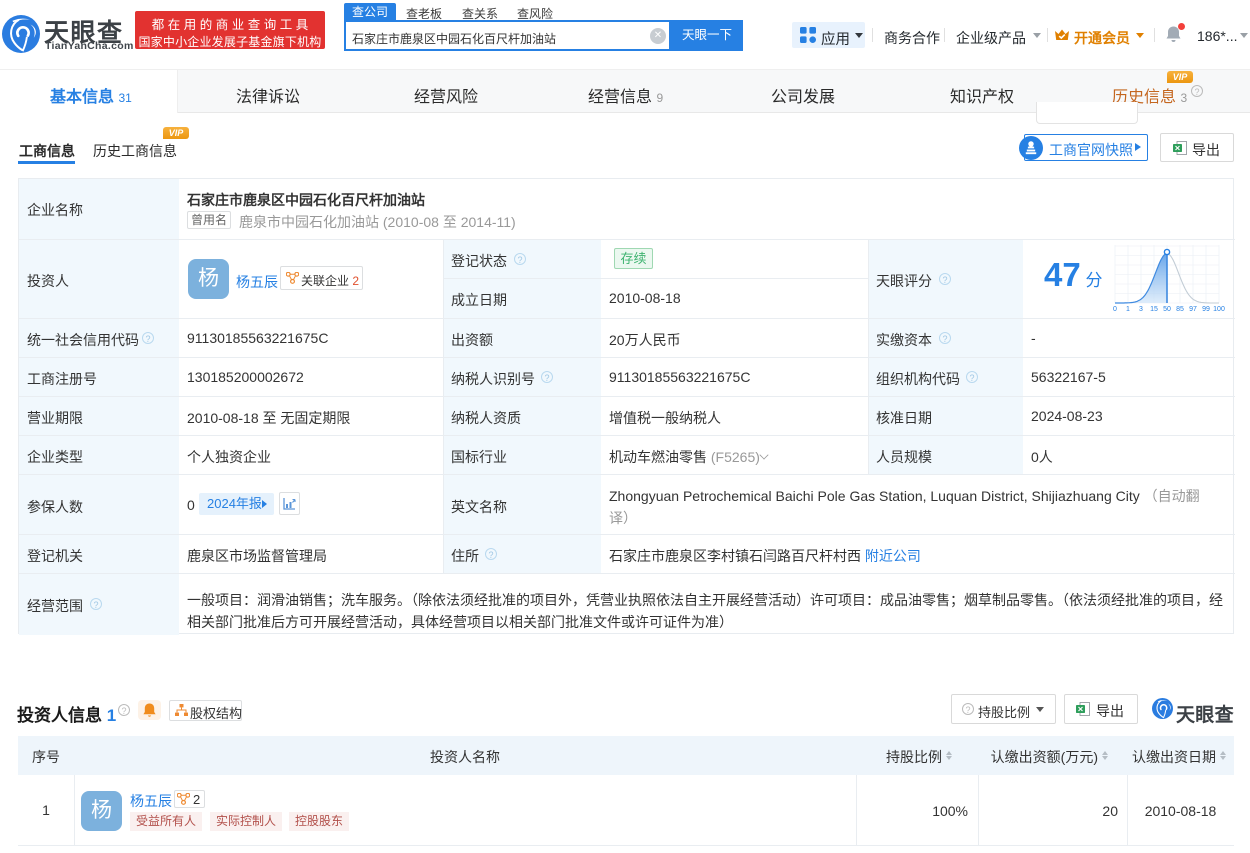 The height and width of the screenshot is (853, 1250). Describe the element at coordinates (1128, 309) in the screenshot. I see `svg-text: 1` at that location.